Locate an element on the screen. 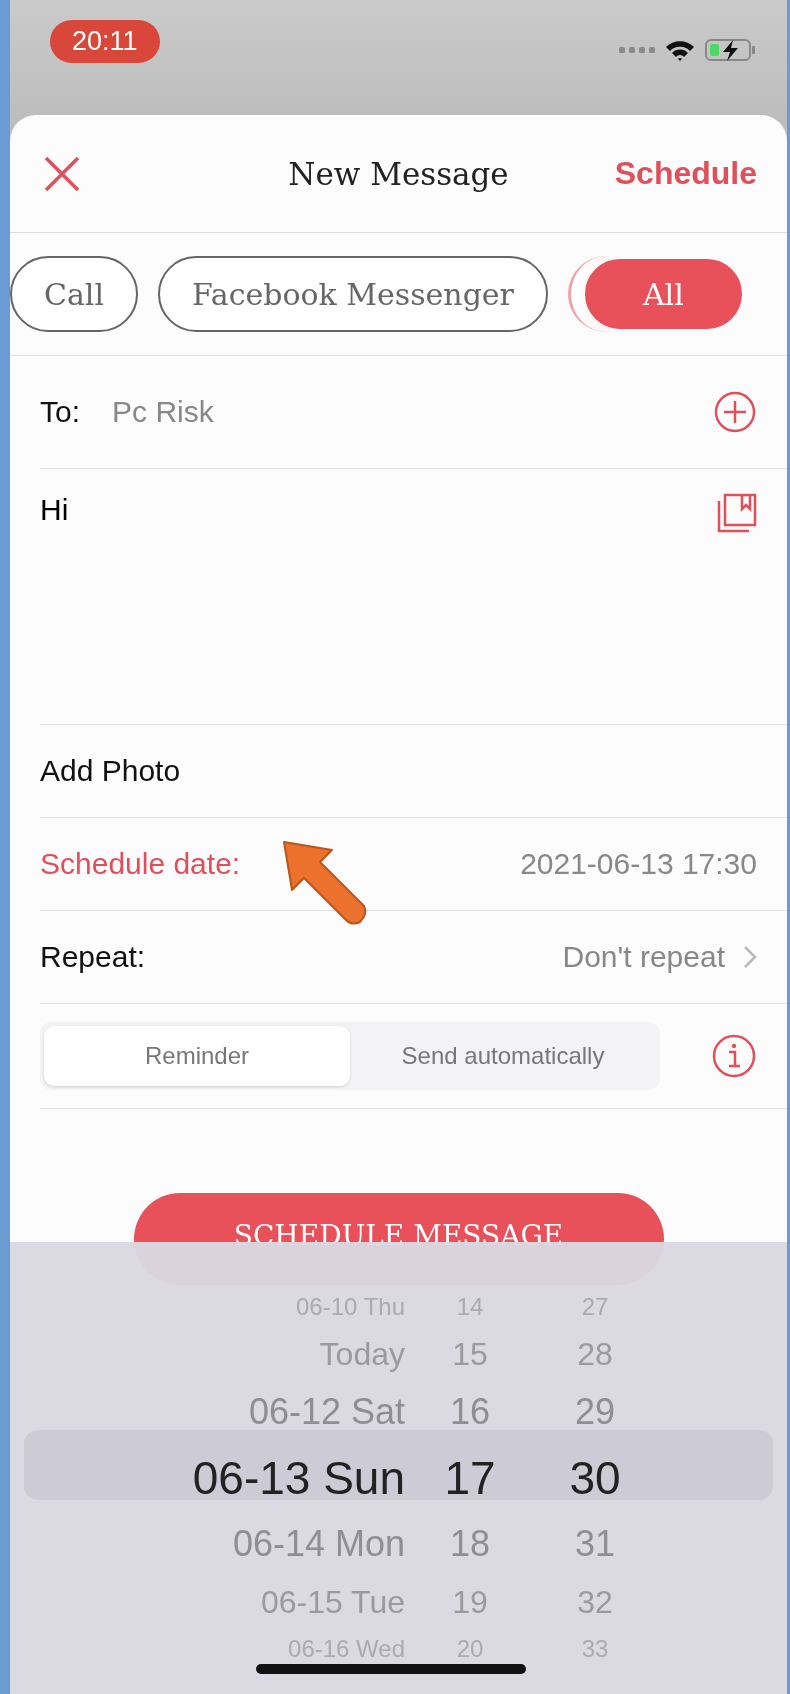  date-wheel-item: Today is located at coordinates (207, 1354).